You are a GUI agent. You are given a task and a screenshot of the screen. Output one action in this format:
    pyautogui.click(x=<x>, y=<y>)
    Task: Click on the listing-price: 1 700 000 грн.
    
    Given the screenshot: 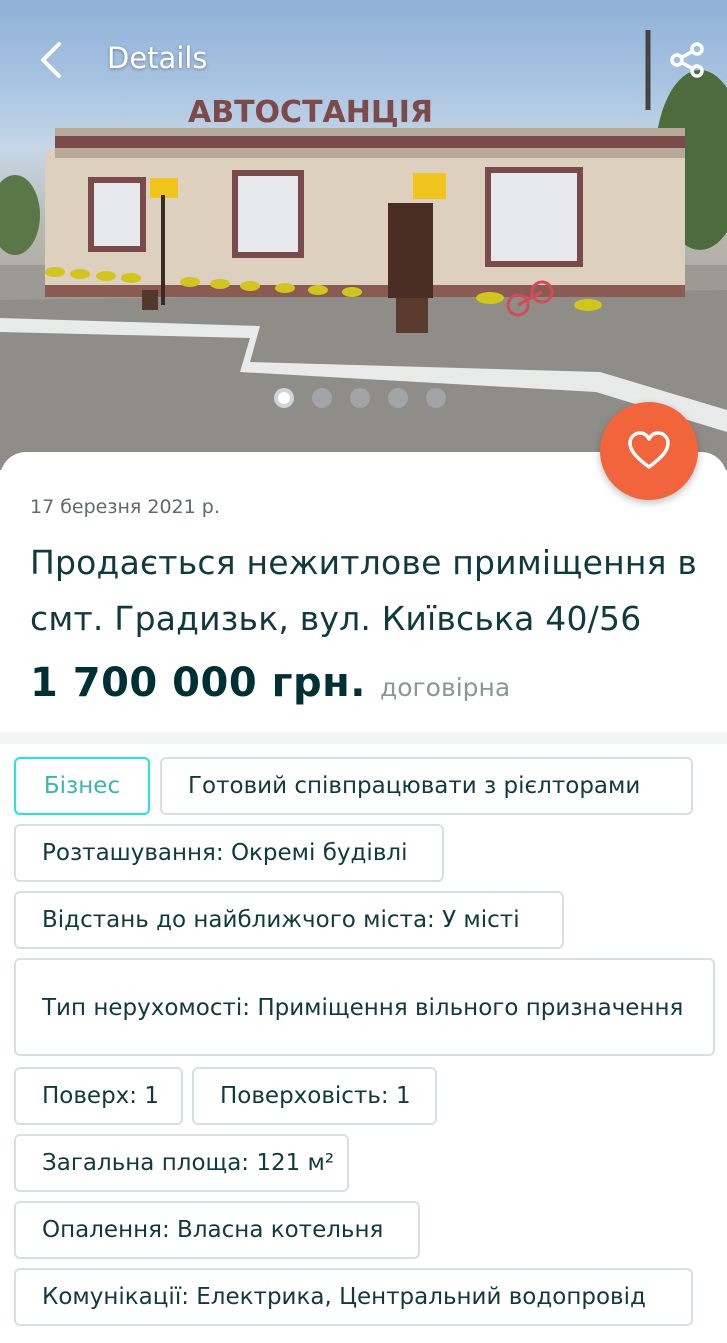 What is the action you would take?
    pyautogui.click(x=198, y=683)
    